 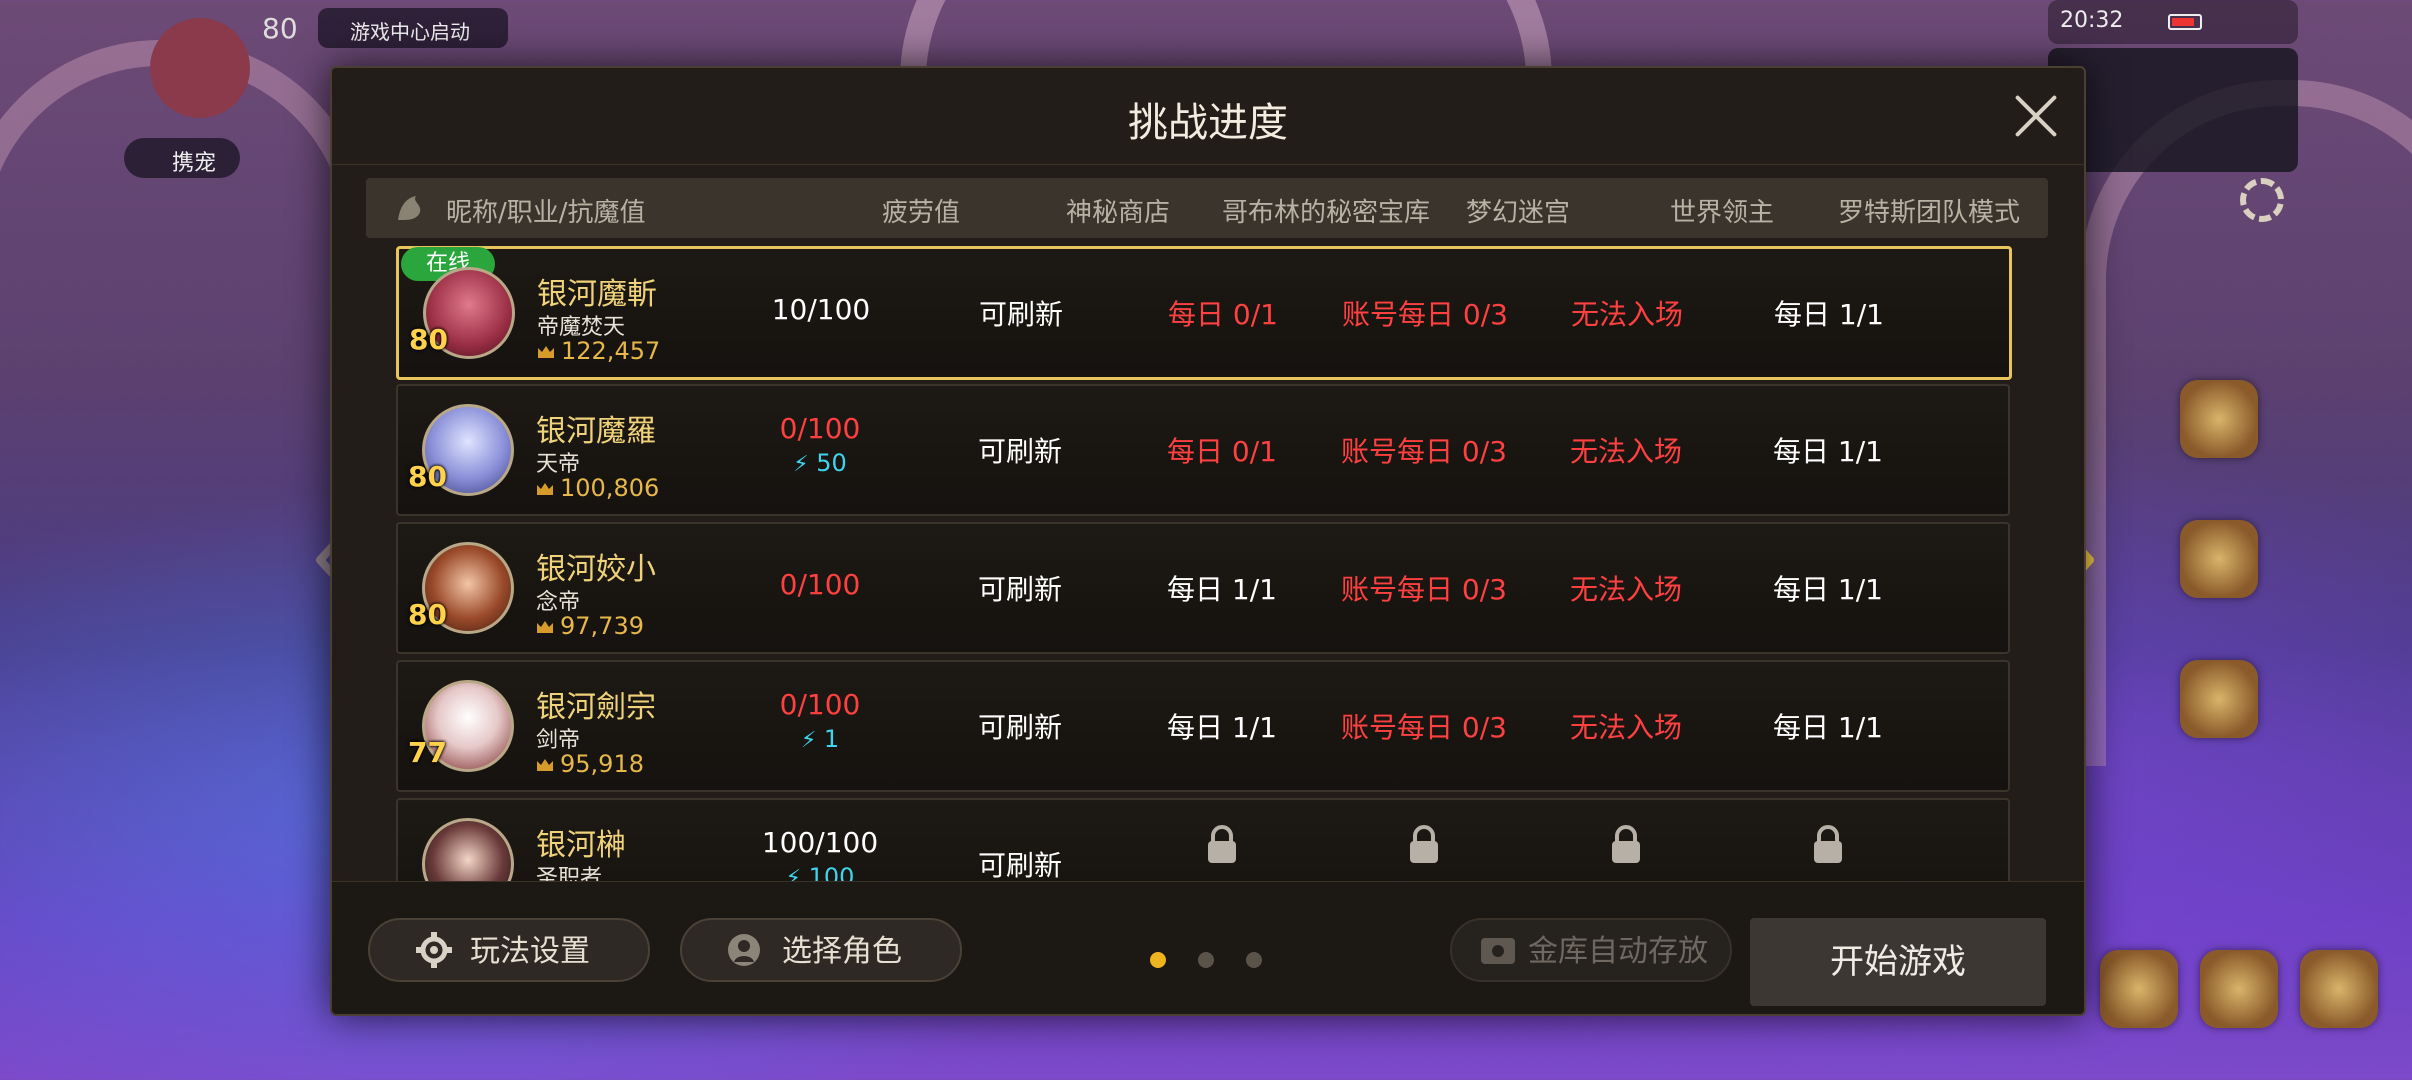 What do you see at coordinates (427, 752) in the screenshot?
I see `character-level: 77` at bounding box center [427, 752].